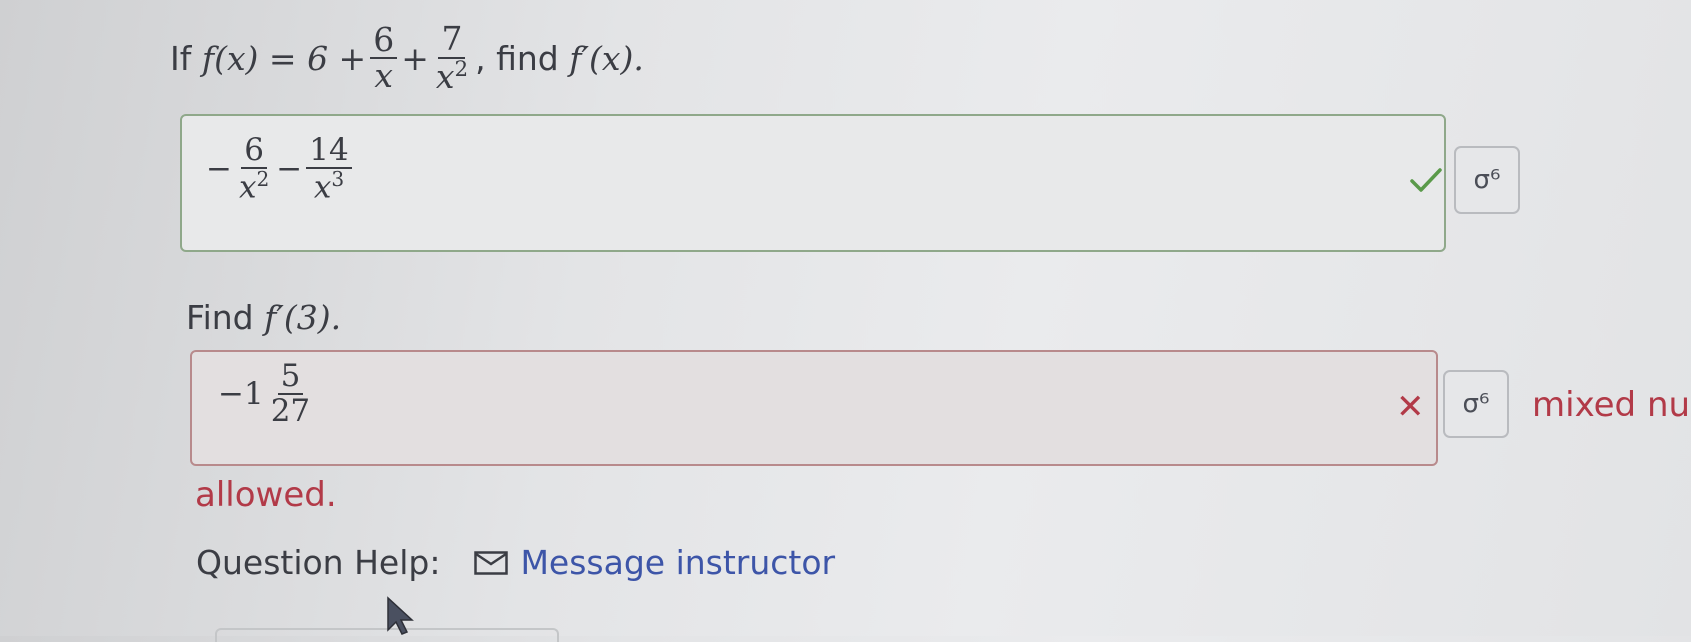  I want to click on answer-1-fraction-2: 14 x3, so click(329, 169).